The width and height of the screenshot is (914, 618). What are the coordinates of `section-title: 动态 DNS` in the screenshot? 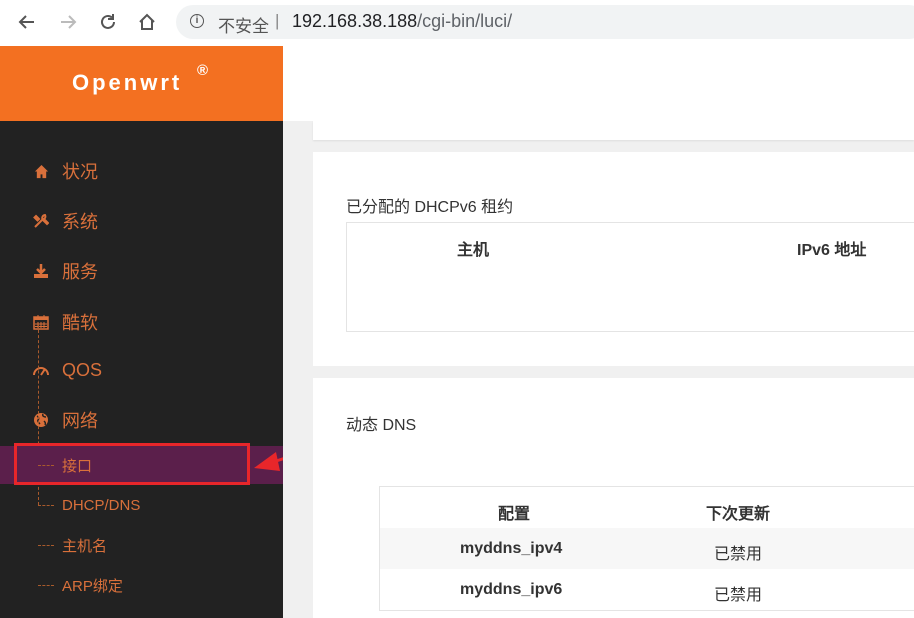 It's located at (381, 425).